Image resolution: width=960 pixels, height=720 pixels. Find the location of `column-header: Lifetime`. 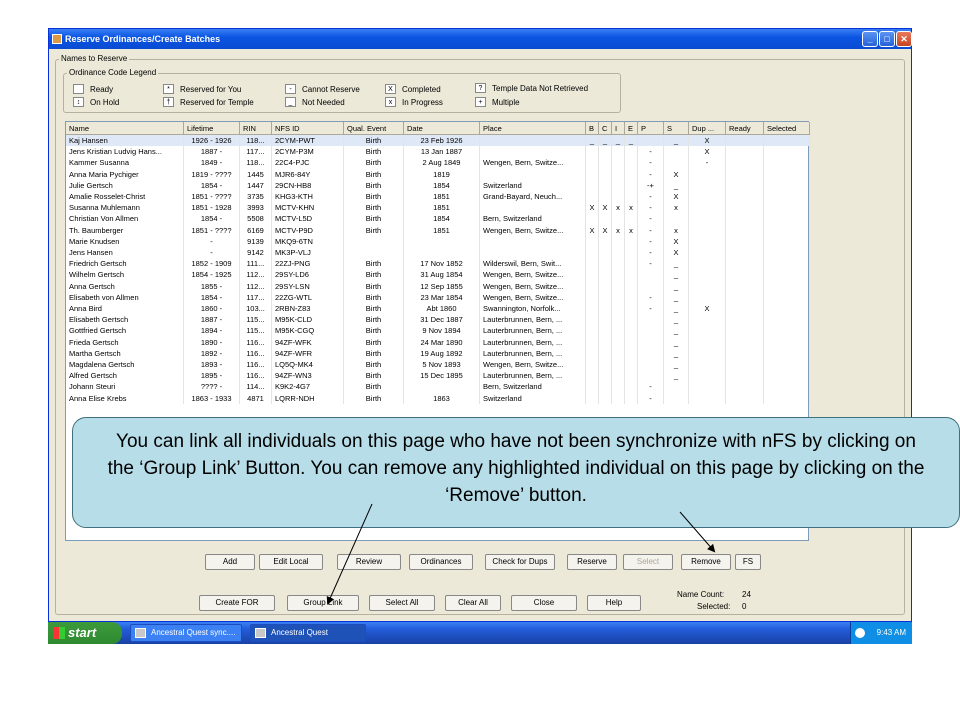

column-header: Lifetime is located at coordinates (212, 128).